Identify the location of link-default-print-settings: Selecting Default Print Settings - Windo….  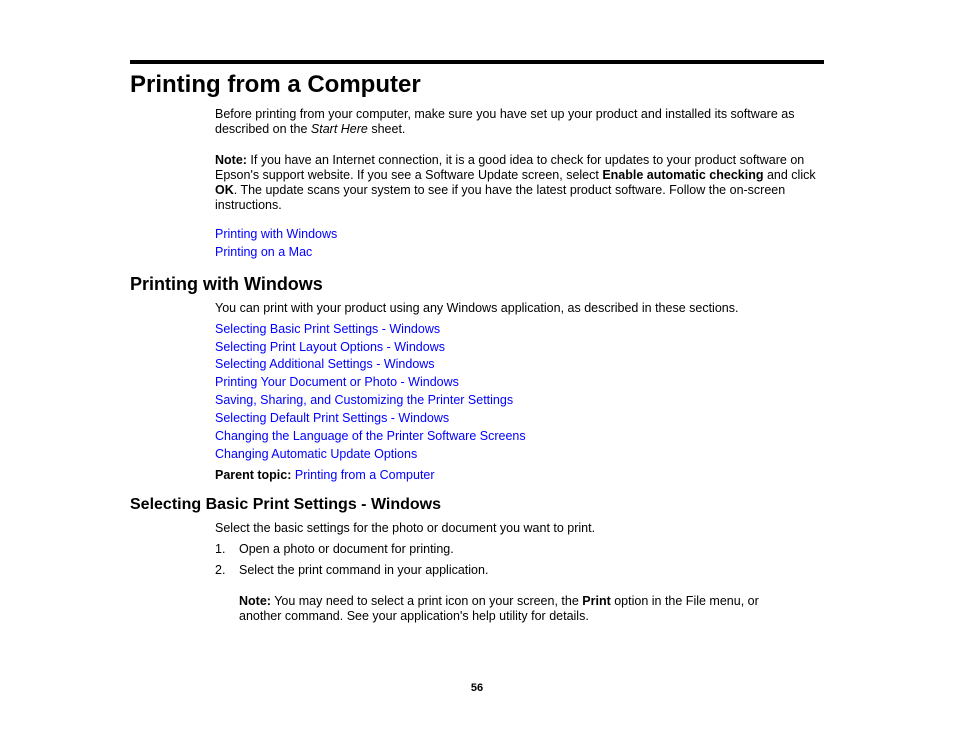
(332, 418).